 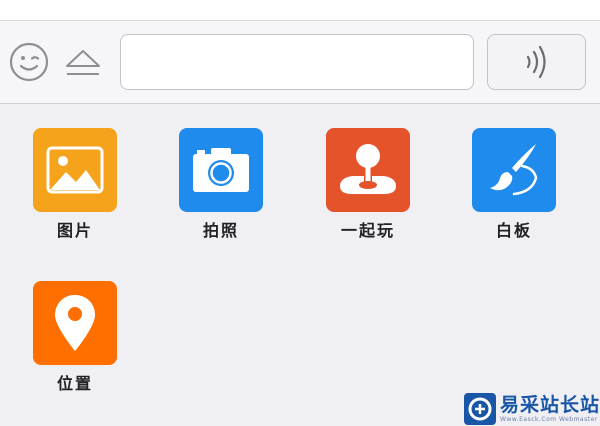 What do you see at coordinates (480, 409) in the screenshot?
I see `easck-logo-icon` at bounding box center [480, 409].